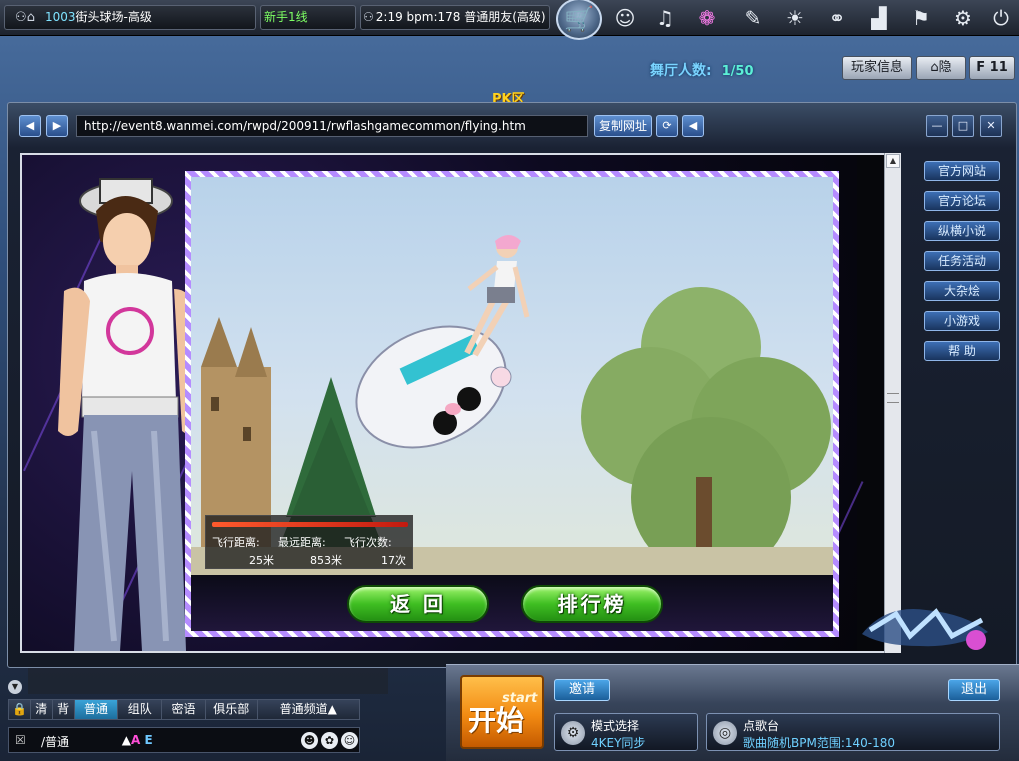  Describe the element at coordinates (236, 542) in the screenshot. I see `flight-distance-label: 飞行距离:` at that location.